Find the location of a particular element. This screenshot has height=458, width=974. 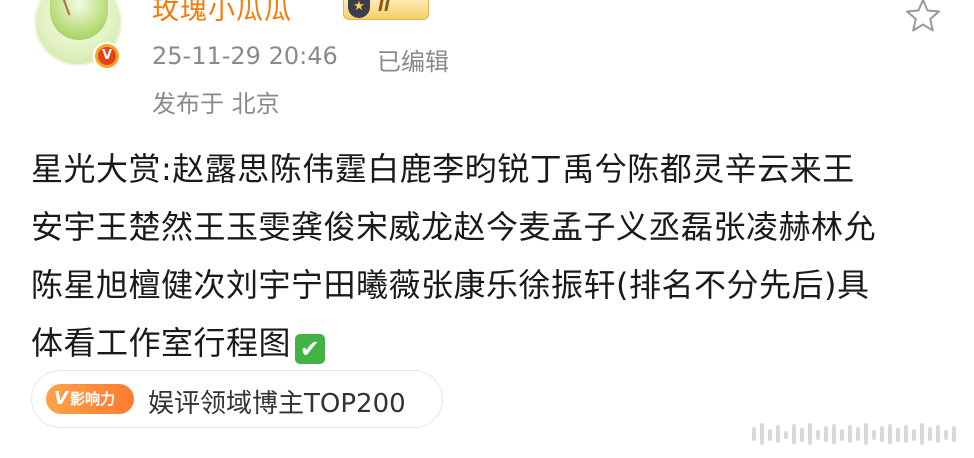

post-timestamp: 25-11-29 20:46 is located at coordinates (245, 56).